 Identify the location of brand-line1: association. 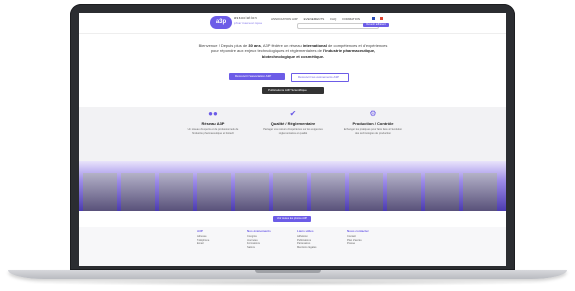
(246, 18).